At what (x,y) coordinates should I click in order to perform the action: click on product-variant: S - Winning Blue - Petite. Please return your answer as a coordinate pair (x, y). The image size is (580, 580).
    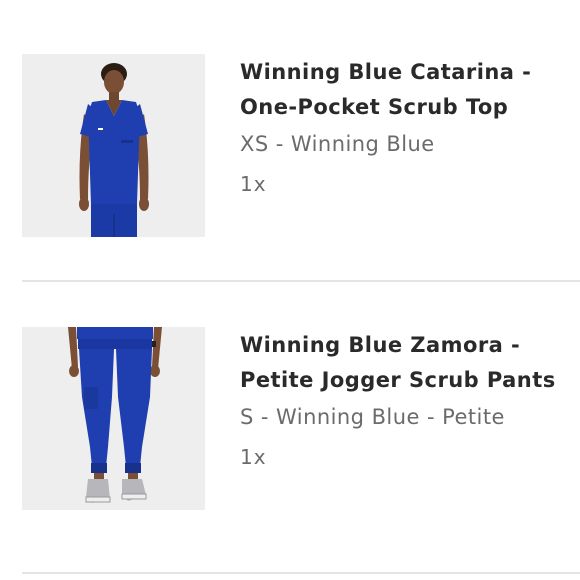
    Looking at the image, I should click on (372, 417).